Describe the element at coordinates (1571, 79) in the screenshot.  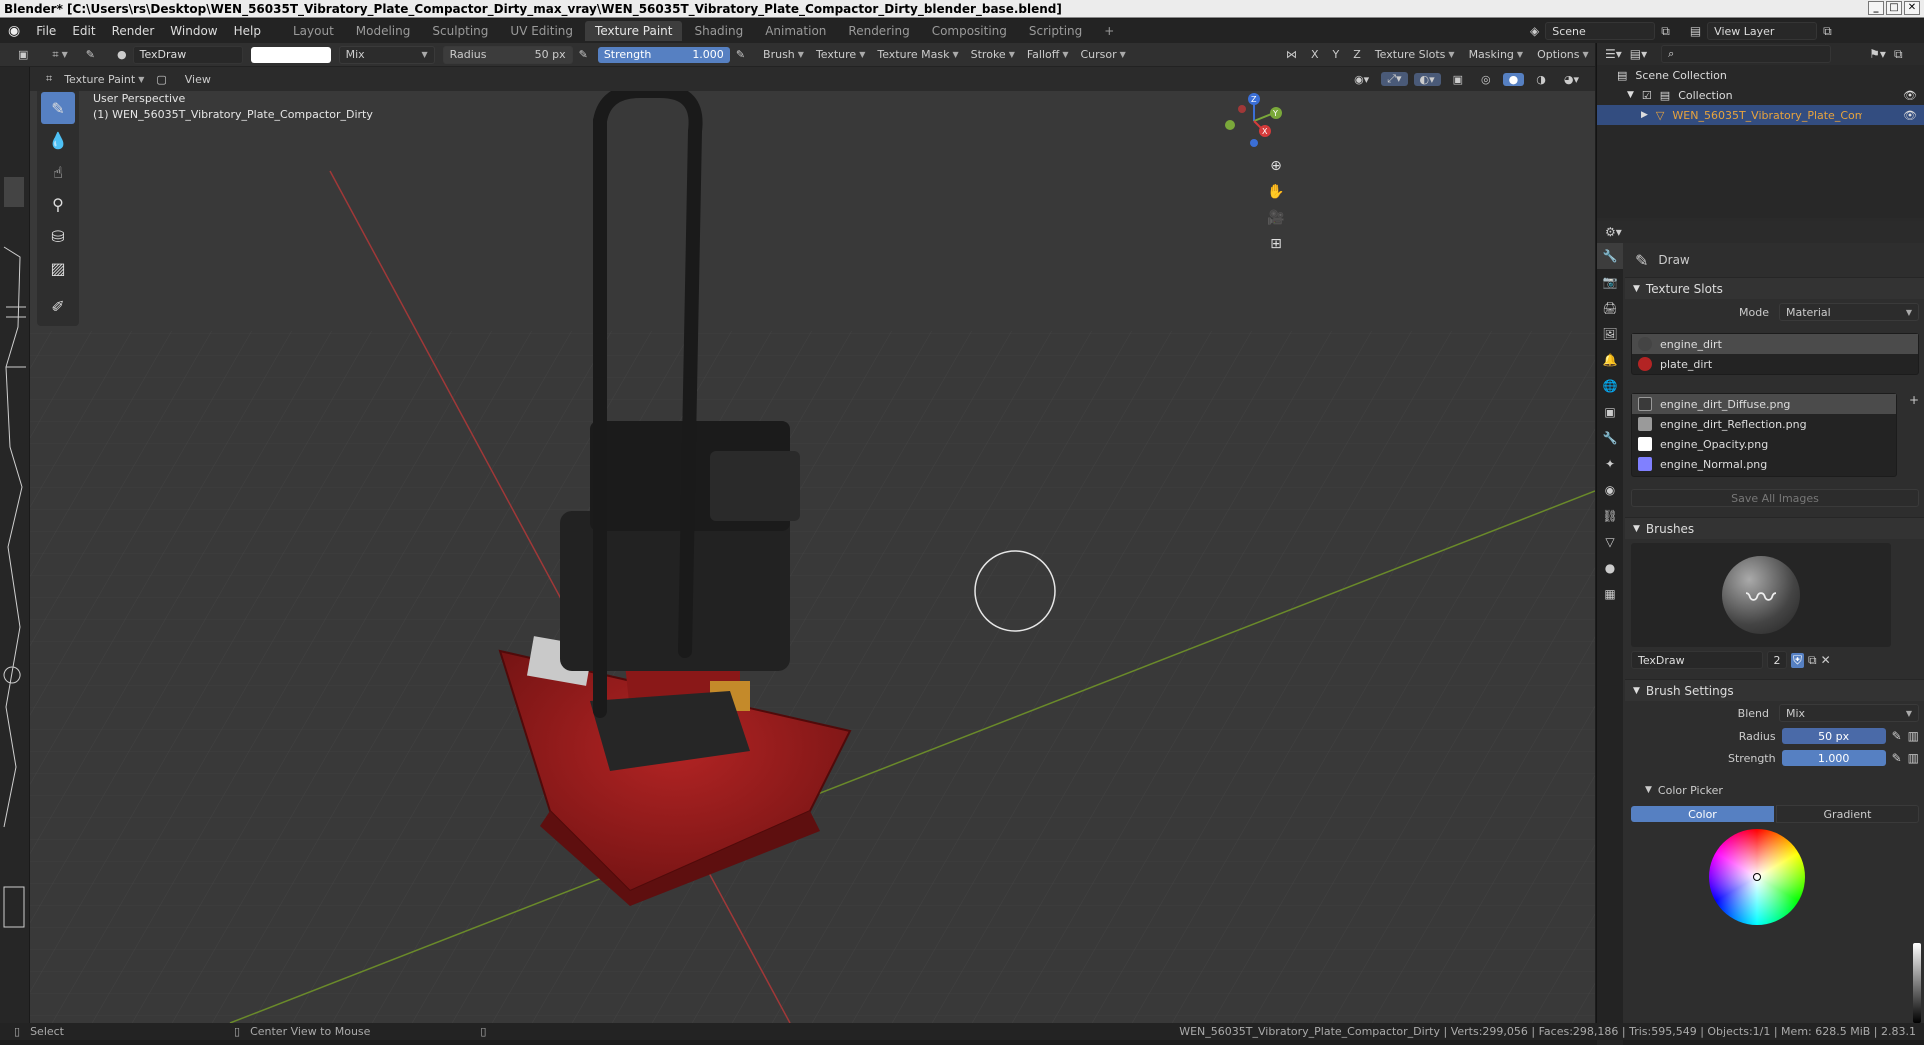
I see `shading-rendered-icon: ◕▾` at that location.